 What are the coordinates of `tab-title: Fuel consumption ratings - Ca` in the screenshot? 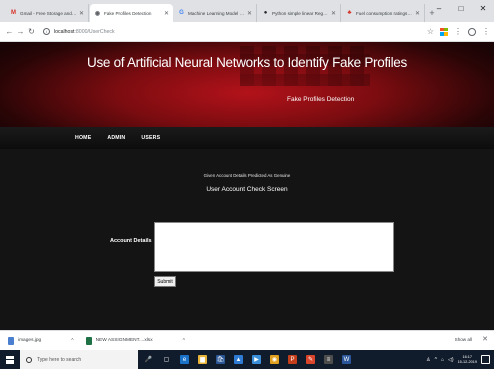 It's located at (384, 13).